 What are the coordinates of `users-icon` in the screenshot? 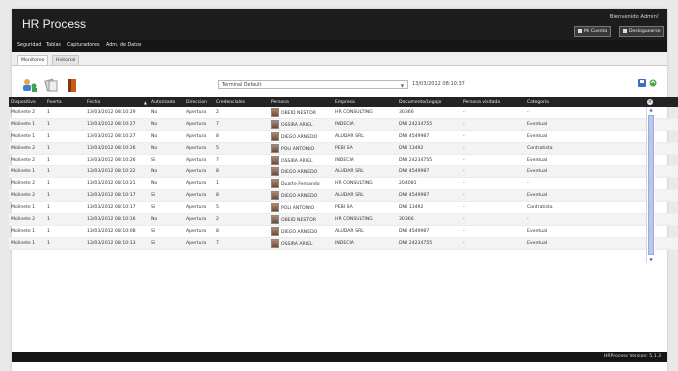 It's located at (30, 85).